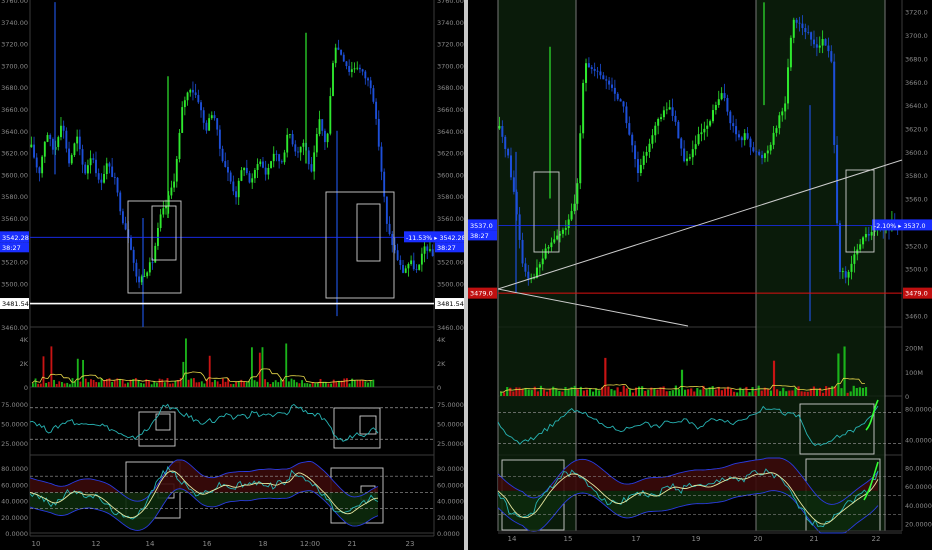 This screenshot has height=550, width=932. I want to click on price-tick-right: 3580.0, so click(916, 176).